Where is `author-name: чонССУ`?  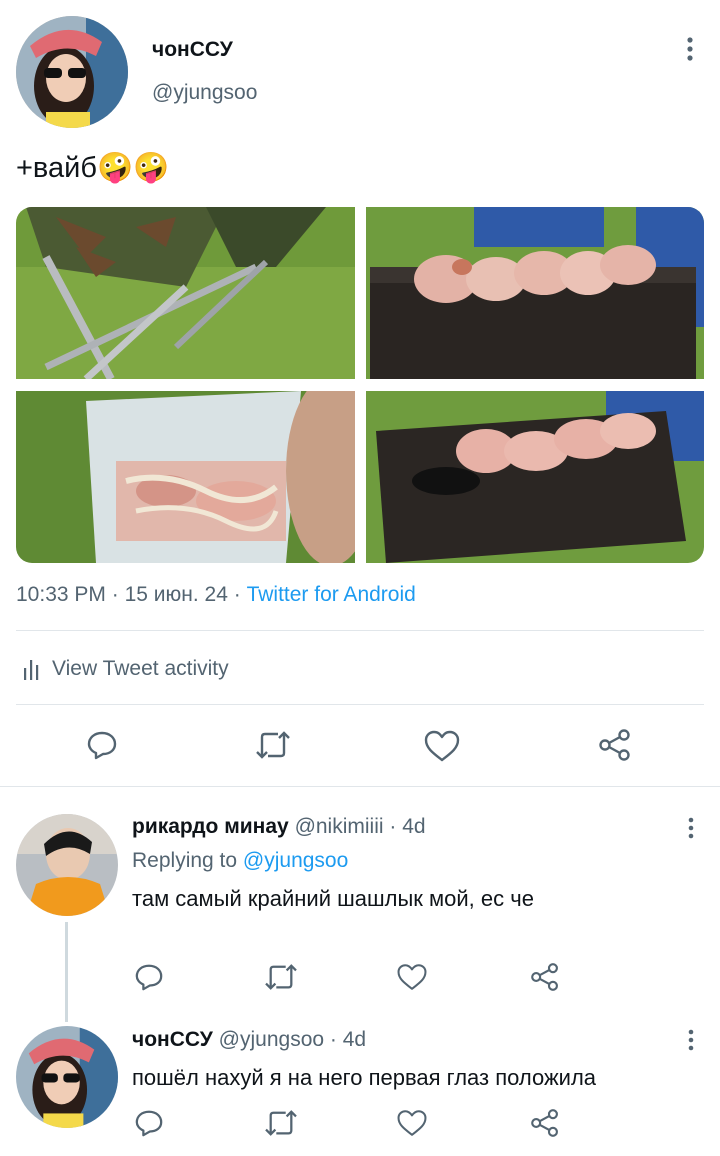
author-name: чонССУ is located at coordinates (192, 50).